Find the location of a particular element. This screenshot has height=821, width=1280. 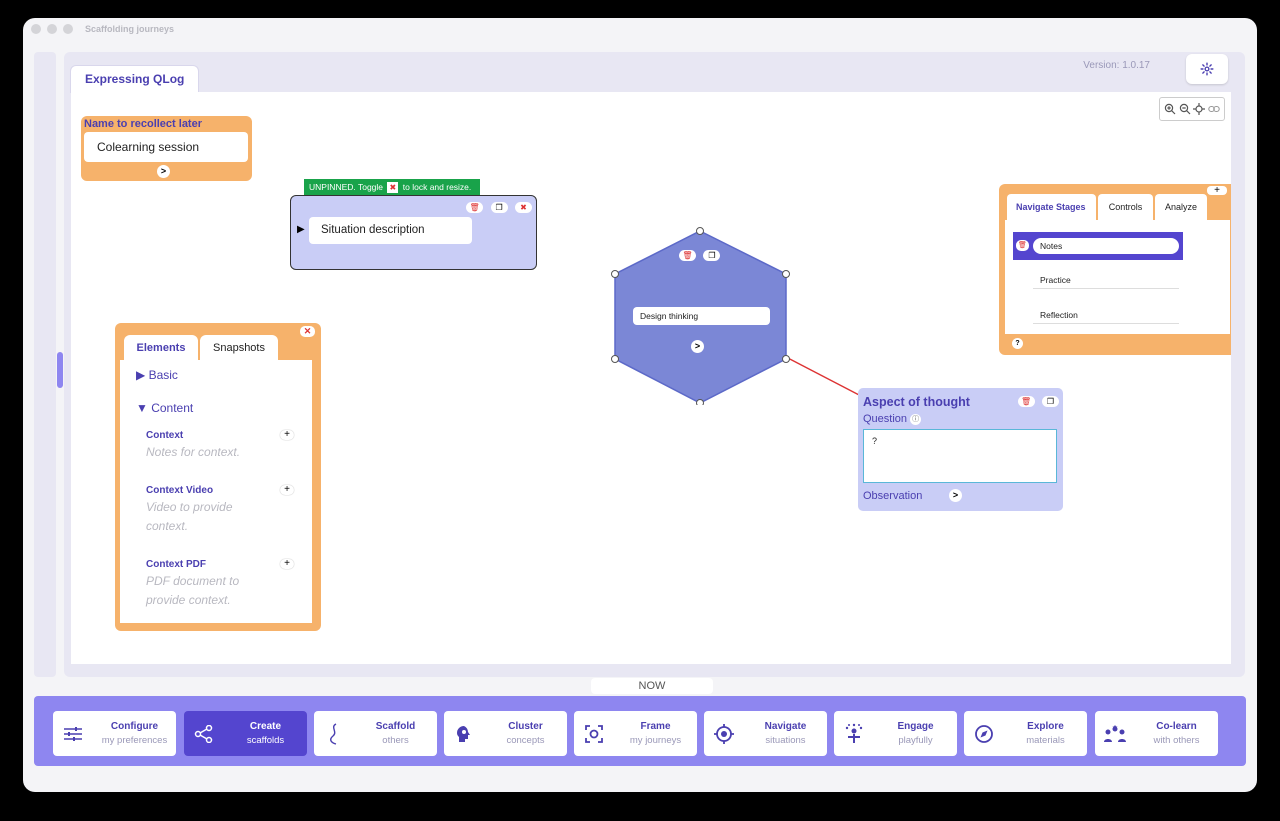

aspect-title: Aspect of thought is located at coordinates (916, 402).